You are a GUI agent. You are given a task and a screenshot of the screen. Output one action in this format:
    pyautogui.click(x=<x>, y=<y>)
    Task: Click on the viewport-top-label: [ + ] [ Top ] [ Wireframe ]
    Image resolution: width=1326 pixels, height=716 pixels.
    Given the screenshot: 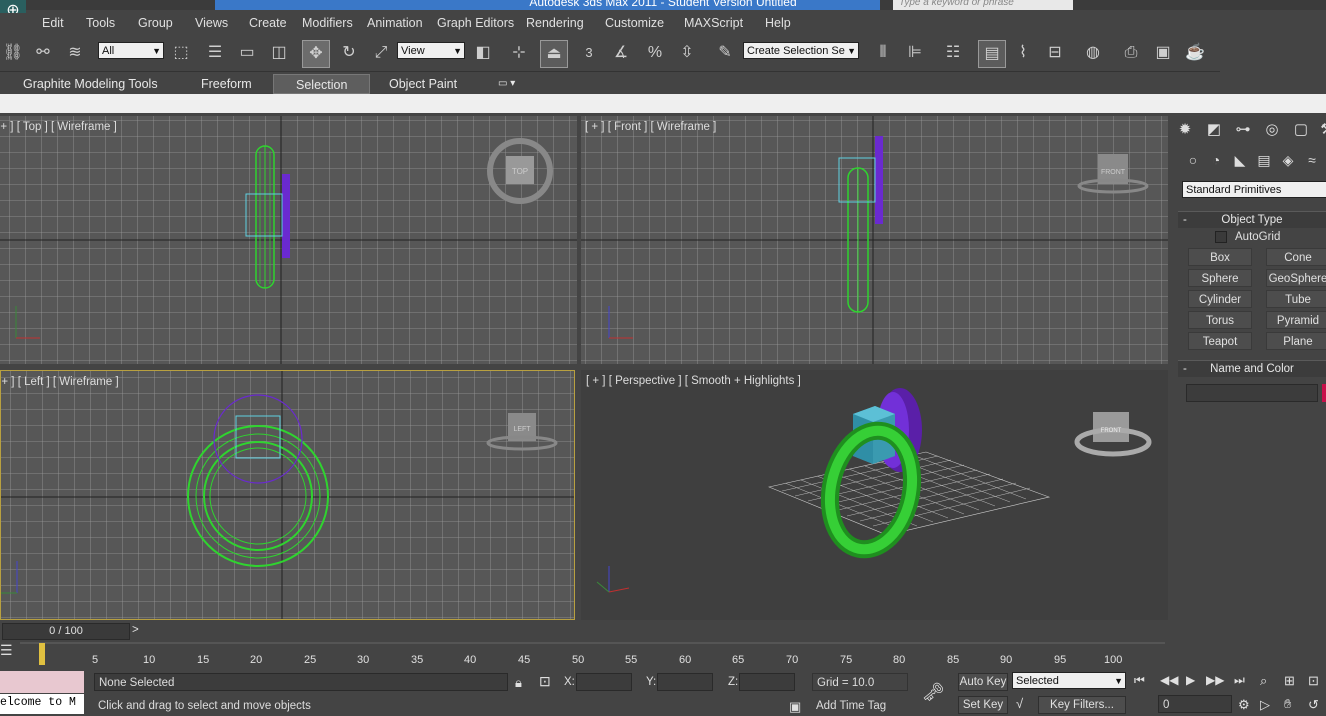 What is the action you would take?
    pyautogui.click(x=58, y=127)
    